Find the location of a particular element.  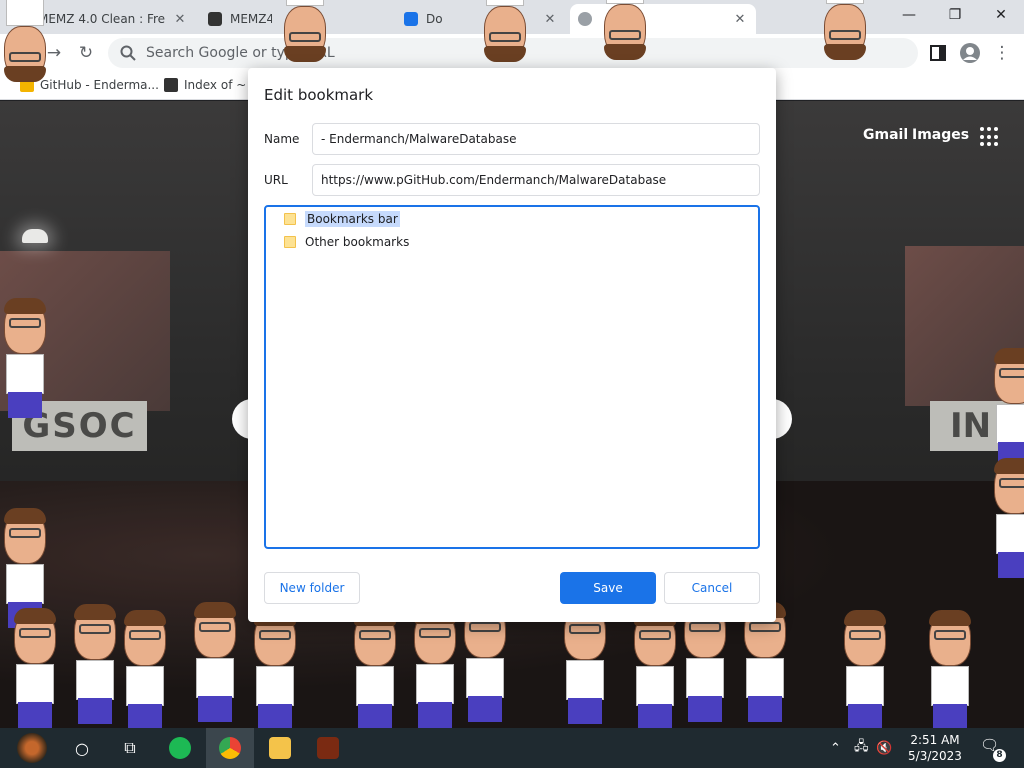

profile-button is located at coordinates (970, 53).